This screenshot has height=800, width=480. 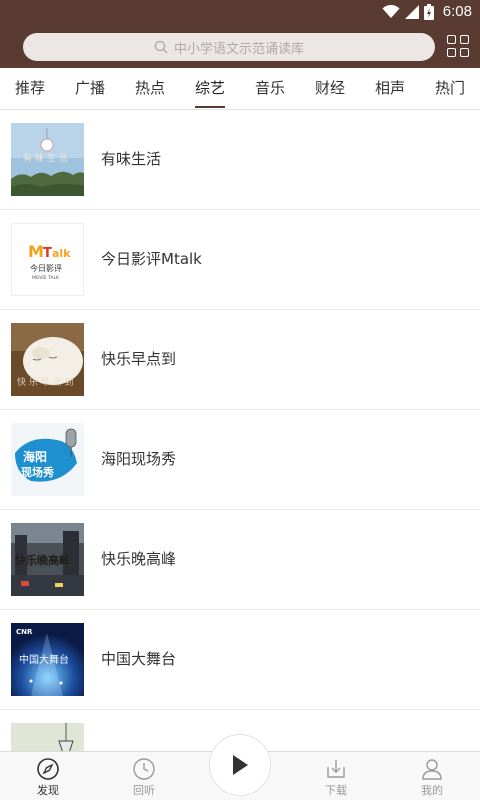 What do you see at coordinates (47, 253) in the screenshot?
I see `svg-text: T` at bounding box center [47, 253].